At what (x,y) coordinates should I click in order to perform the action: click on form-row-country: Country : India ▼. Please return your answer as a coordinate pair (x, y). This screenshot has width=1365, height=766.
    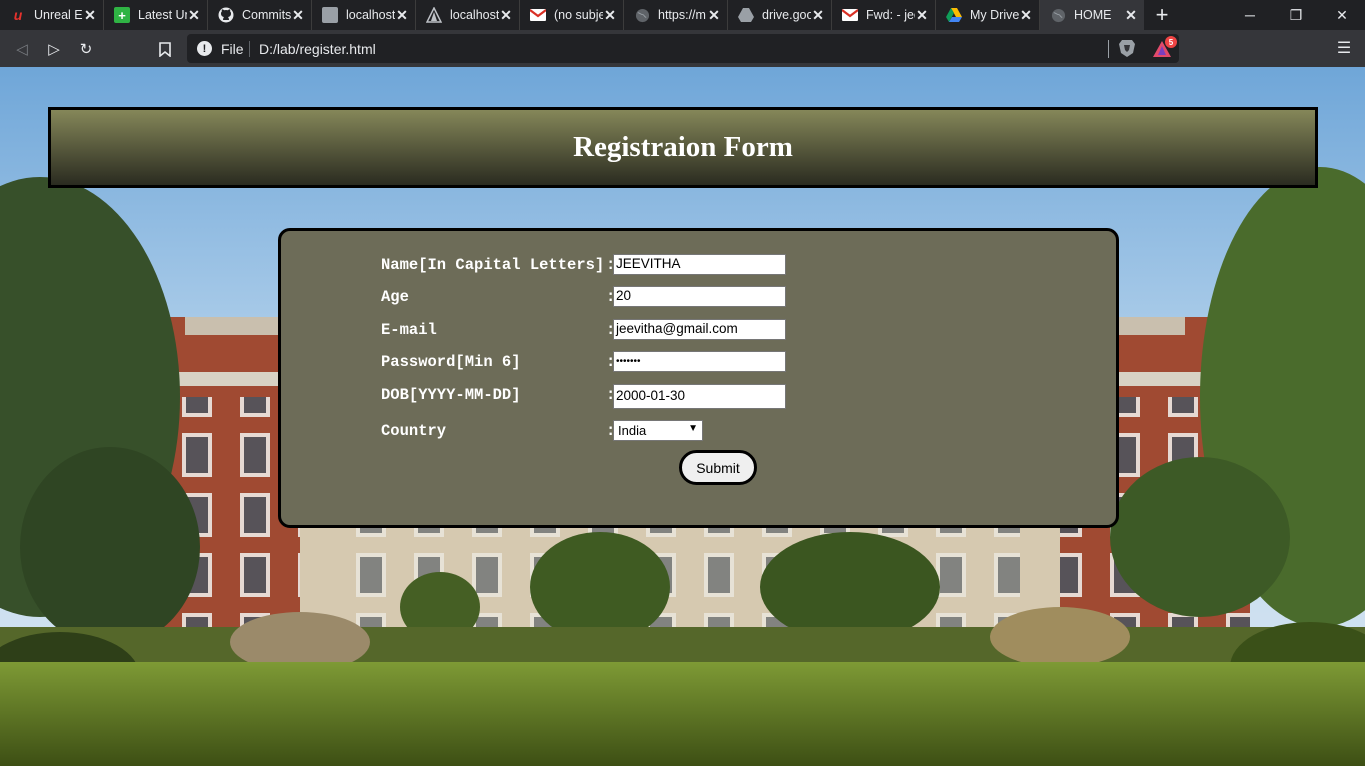
    Looking at the image, I should click on (591, 432).